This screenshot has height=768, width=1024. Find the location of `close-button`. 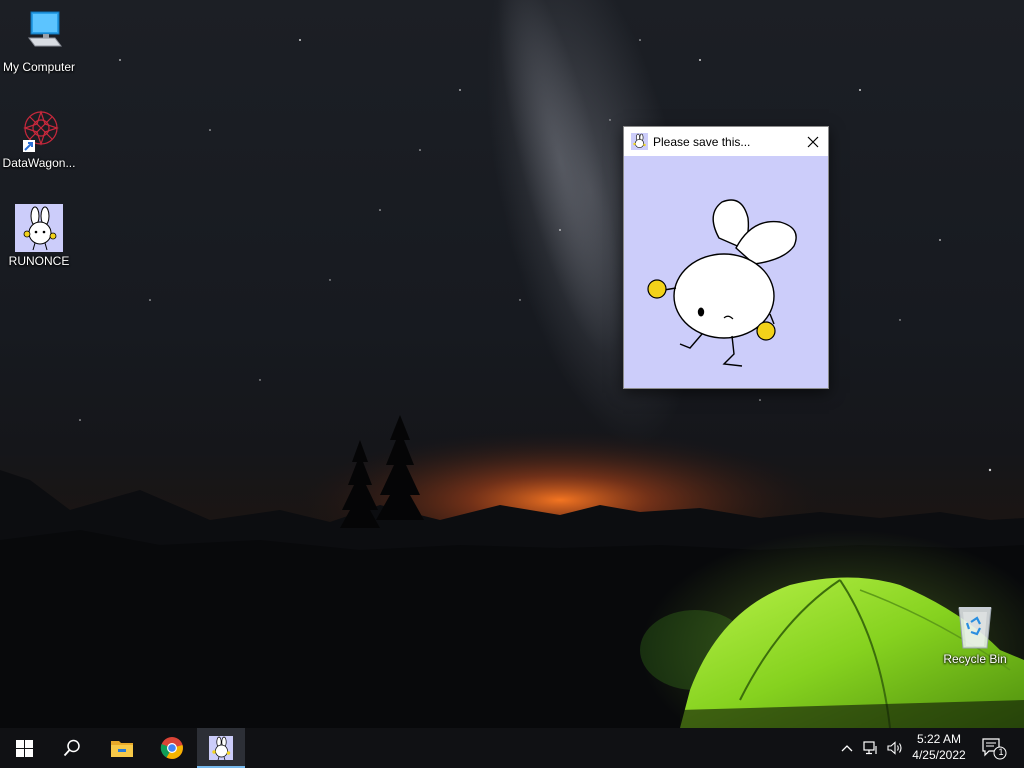

close-button is located at coordinates (813, 141).